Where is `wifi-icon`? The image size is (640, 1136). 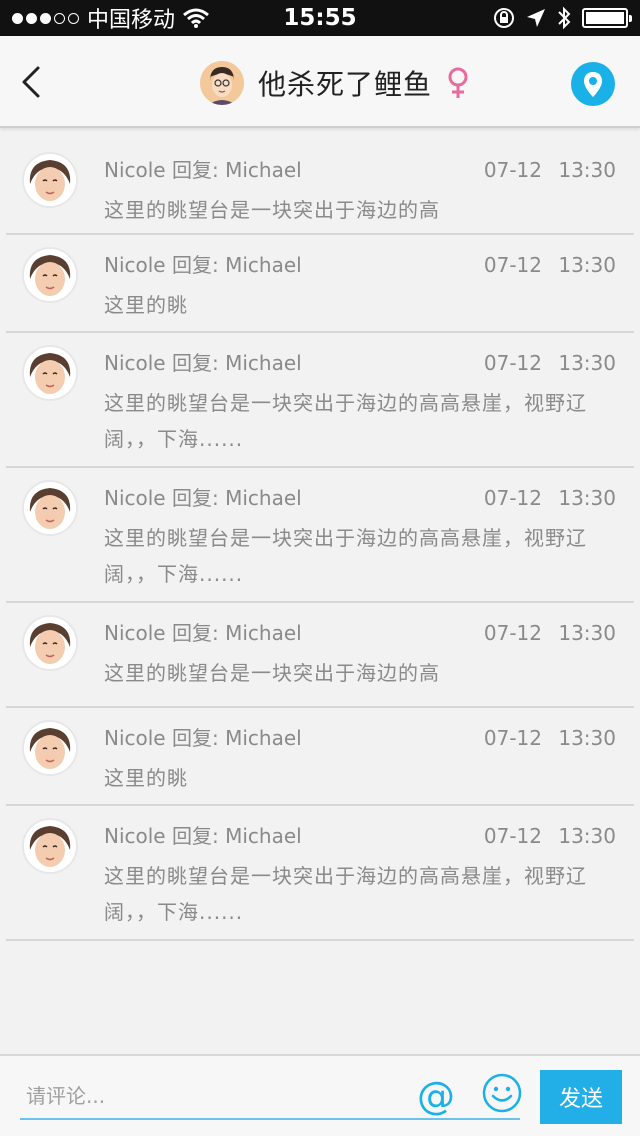 wifi-icon is located at coordinates (196, 18).